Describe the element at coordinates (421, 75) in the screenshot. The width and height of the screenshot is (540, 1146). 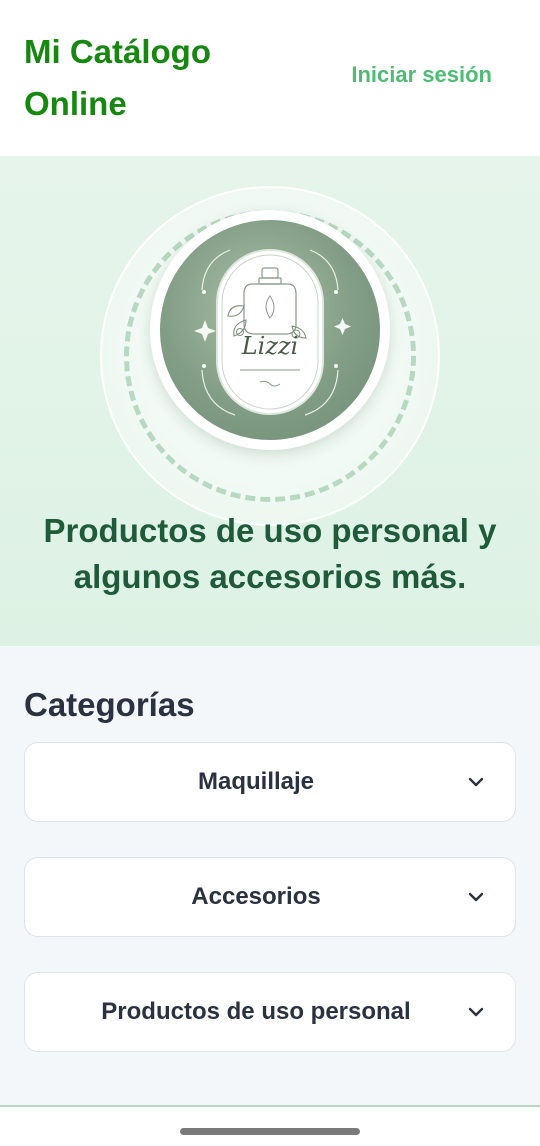
I see `login-link: Iniciar sesión` at that location.